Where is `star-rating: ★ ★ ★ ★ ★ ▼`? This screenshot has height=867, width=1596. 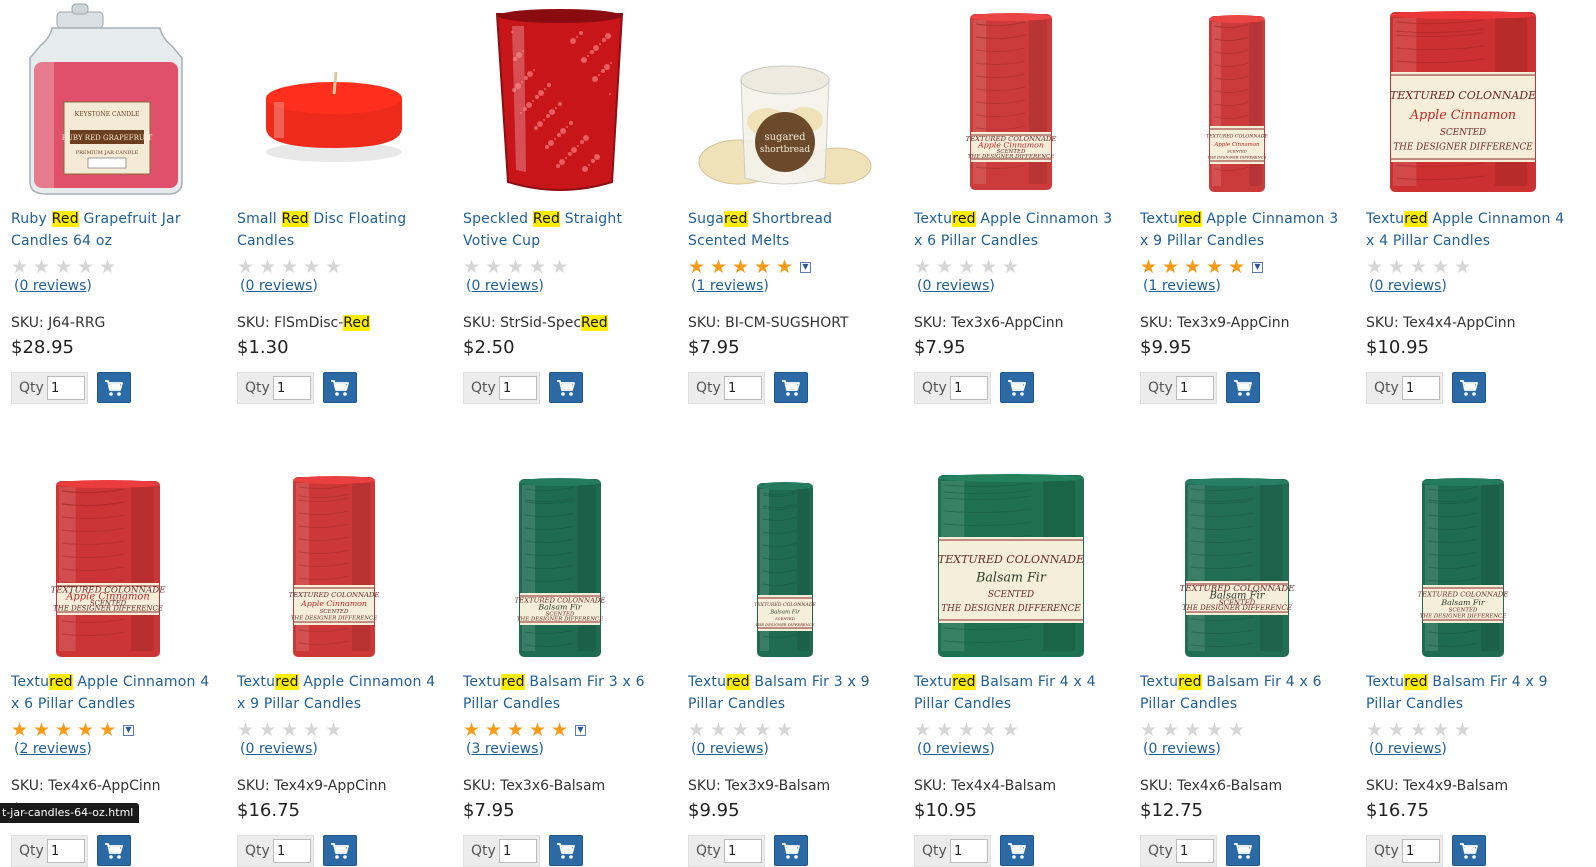 star-rating: ★ ★ ★ ★ ★ ▼ is located at coordinates (1201, 267).